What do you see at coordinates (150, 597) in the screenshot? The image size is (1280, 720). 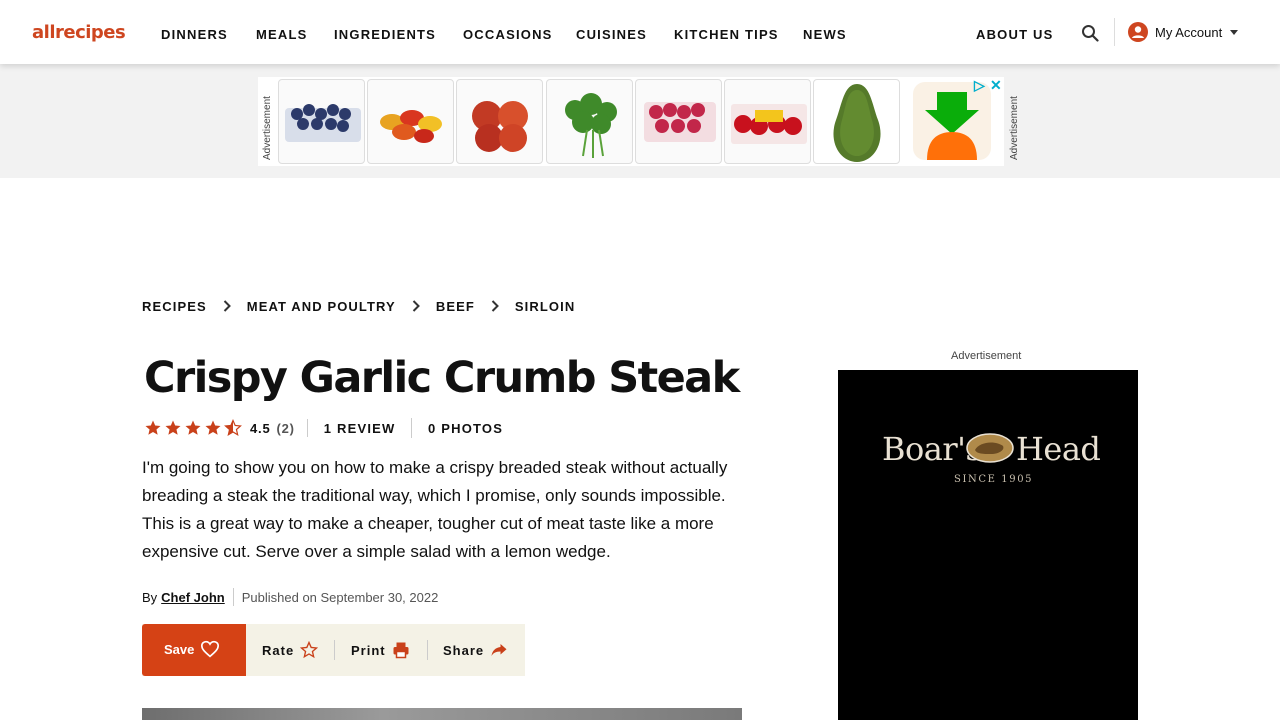 I see `by-label: By` at bounding box center [150, 597].